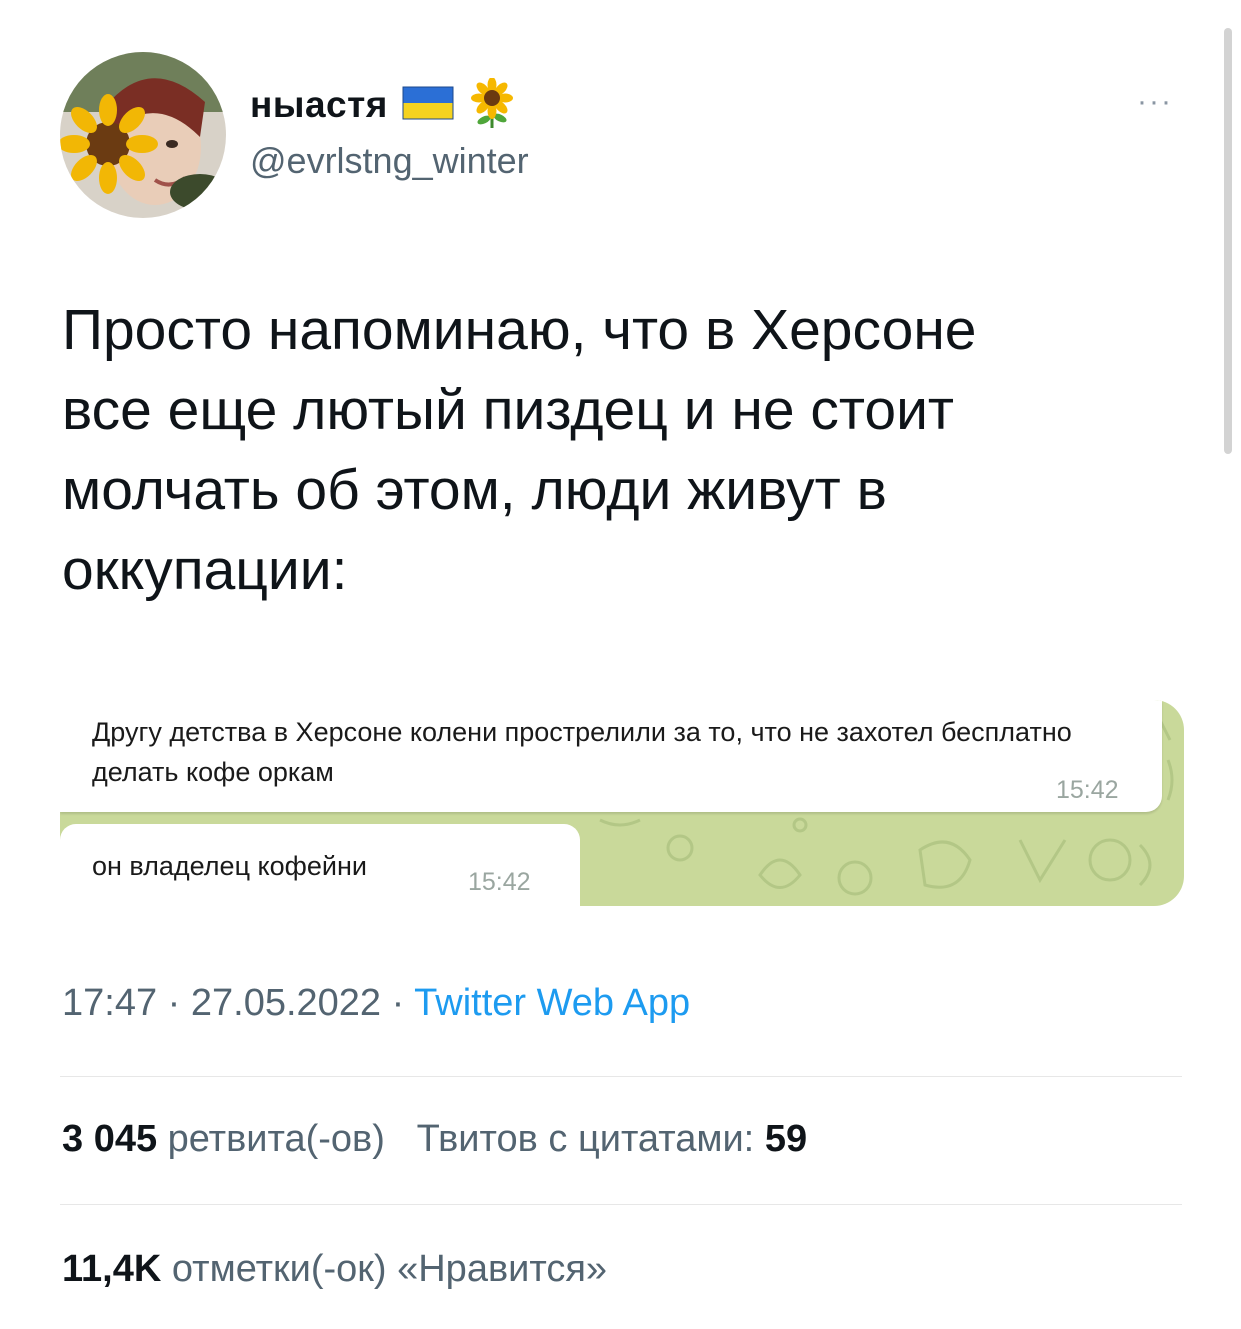 This screenshot has height=1329, width=1241. Describe the element at coordinates (508, 410) in the screenshot. I see `tweet-line: все еще лютый пиздец и не стоит` at that location.